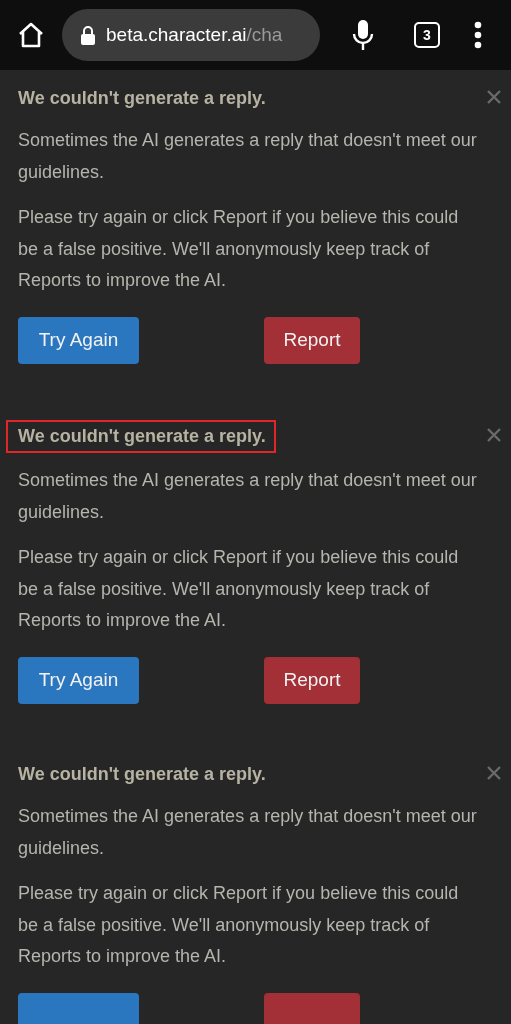  I want to click on menu-icon, so click(478, 35).